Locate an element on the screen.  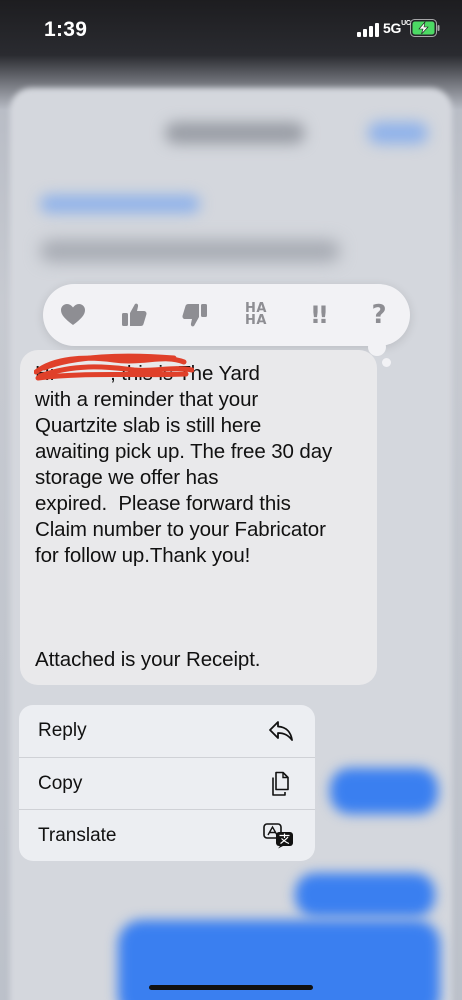
battery-charging-icon is located at coordinates (425, 28).